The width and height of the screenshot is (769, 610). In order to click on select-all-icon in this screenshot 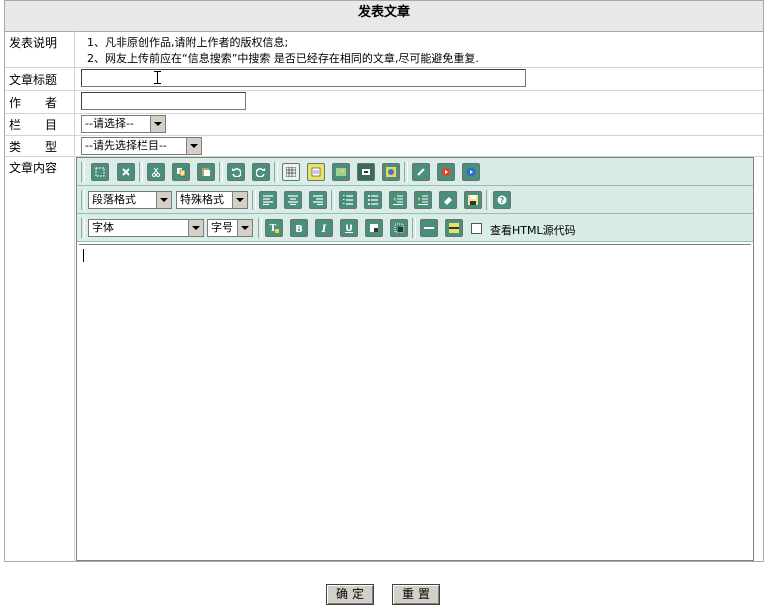, I will do `click(100, 172)`.